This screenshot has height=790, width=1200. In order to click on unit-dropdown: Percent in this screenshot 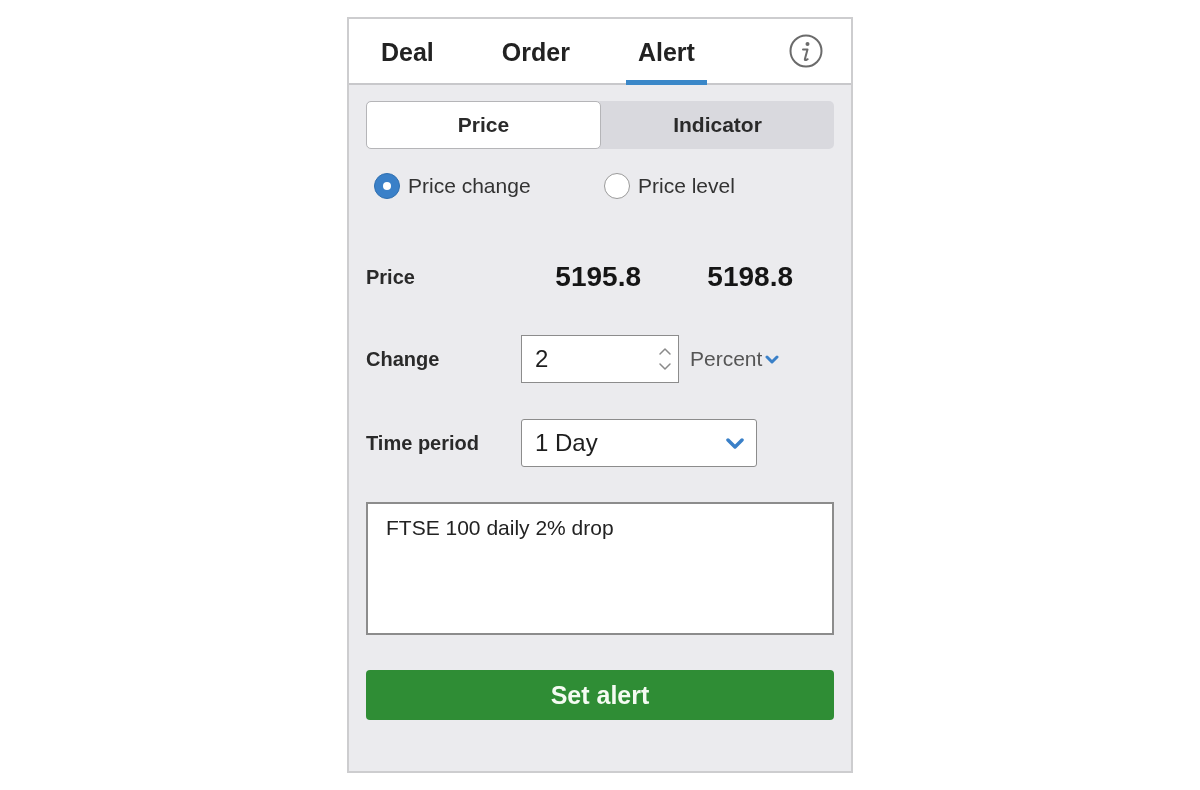, I will do `click(735, 359)`.